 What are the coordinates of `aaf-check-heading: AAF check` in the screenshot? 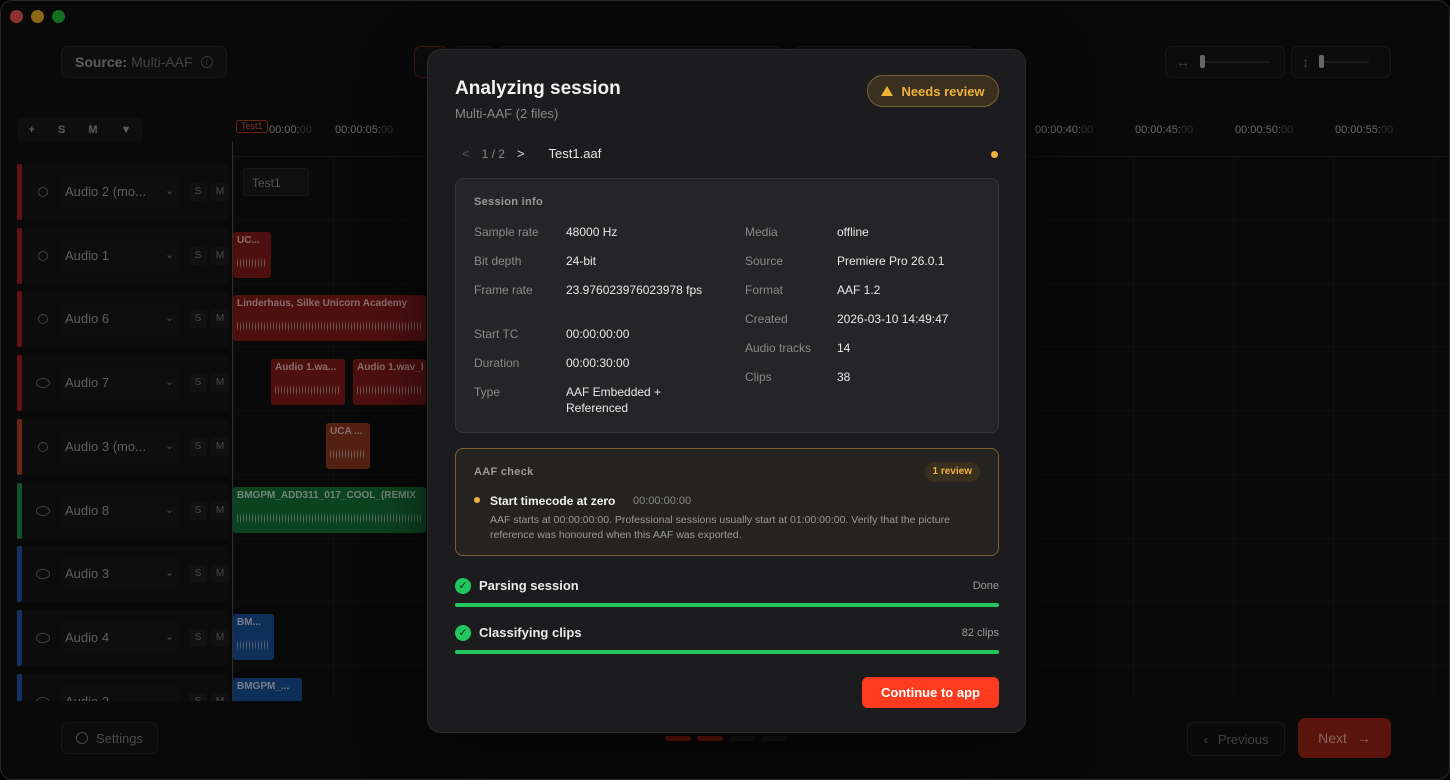 It's located at (504, 472).